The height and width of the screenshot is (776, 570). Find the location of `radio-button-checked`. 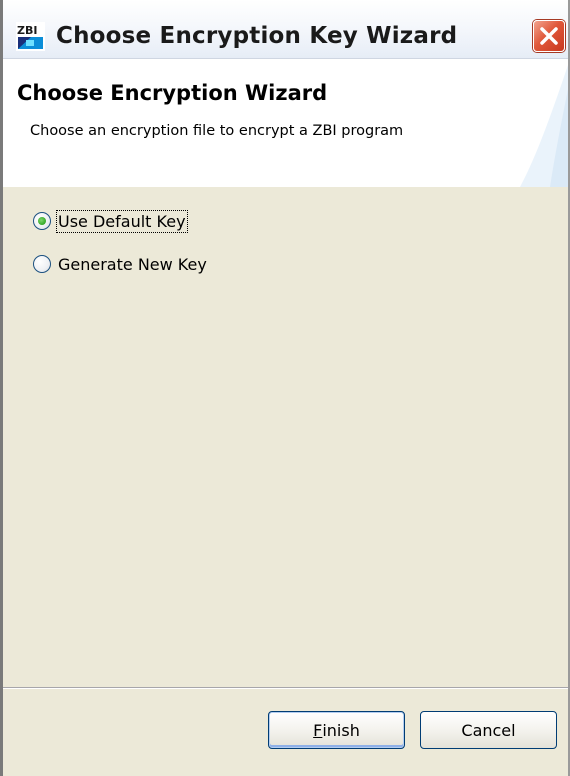

radio-button-checked is located at coordinates (42, 221).